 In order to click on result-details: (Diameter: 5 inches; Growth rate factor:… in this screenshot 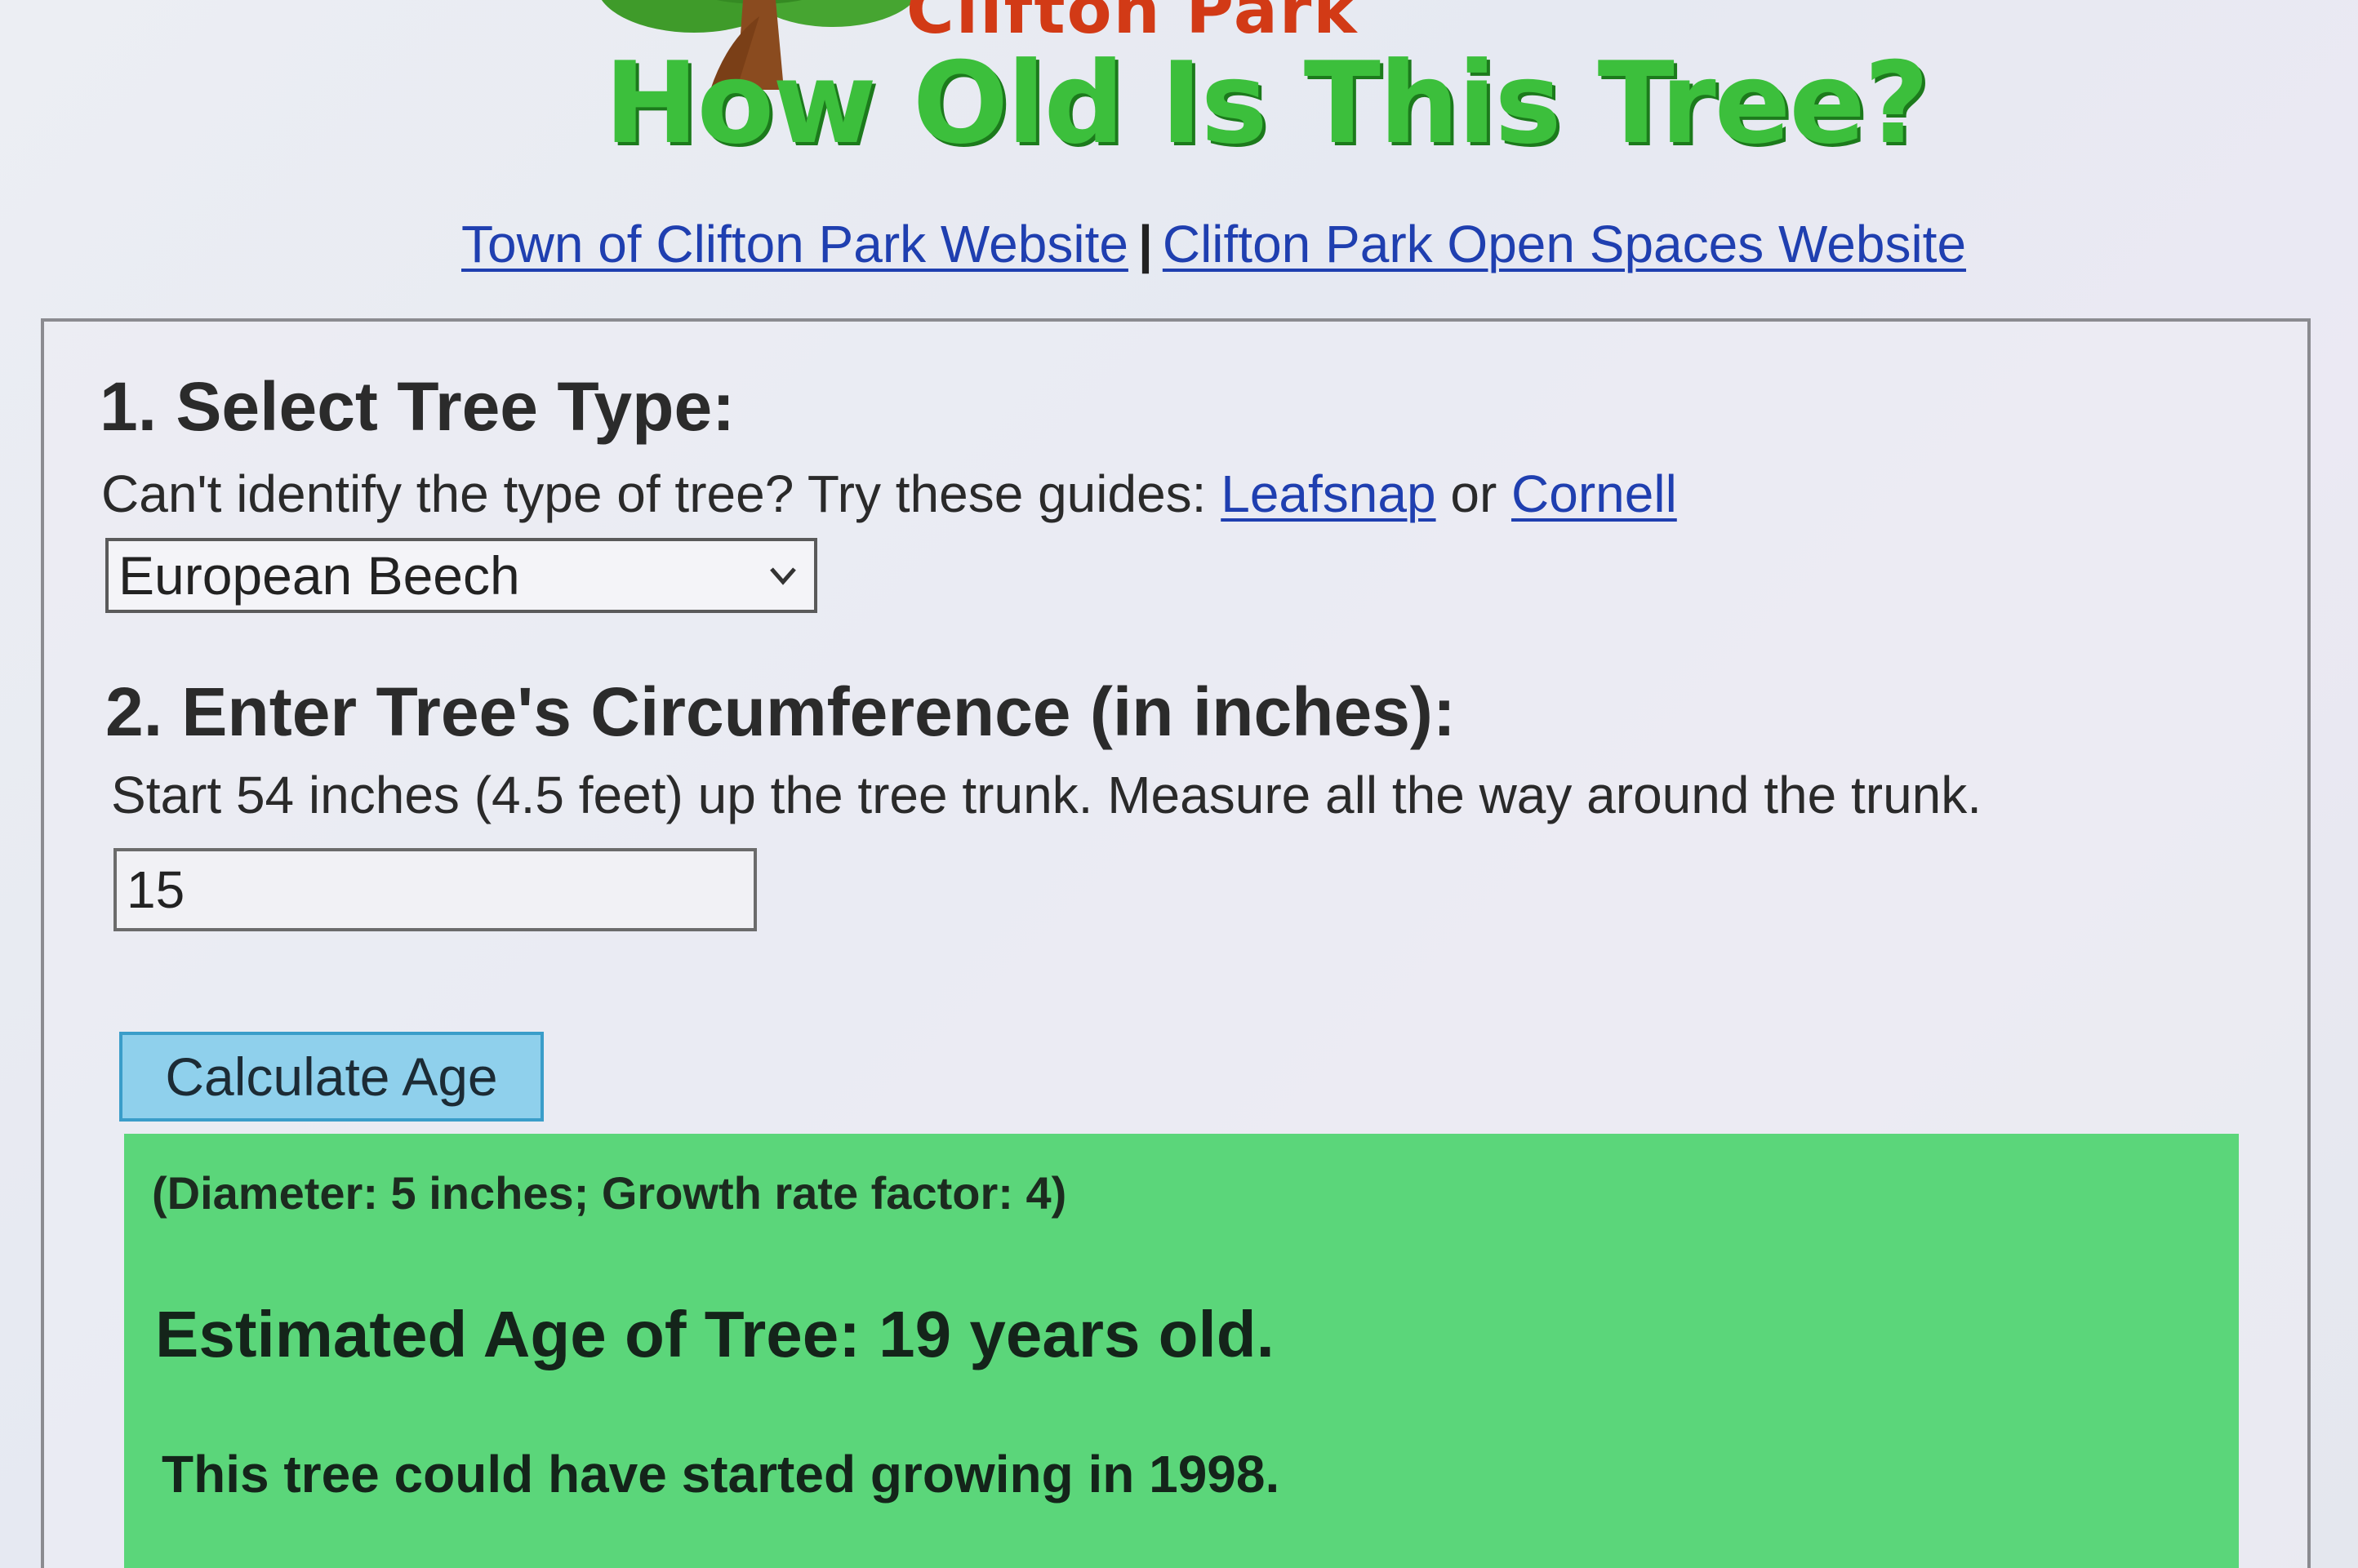, I will do `click(609, 1193)`.